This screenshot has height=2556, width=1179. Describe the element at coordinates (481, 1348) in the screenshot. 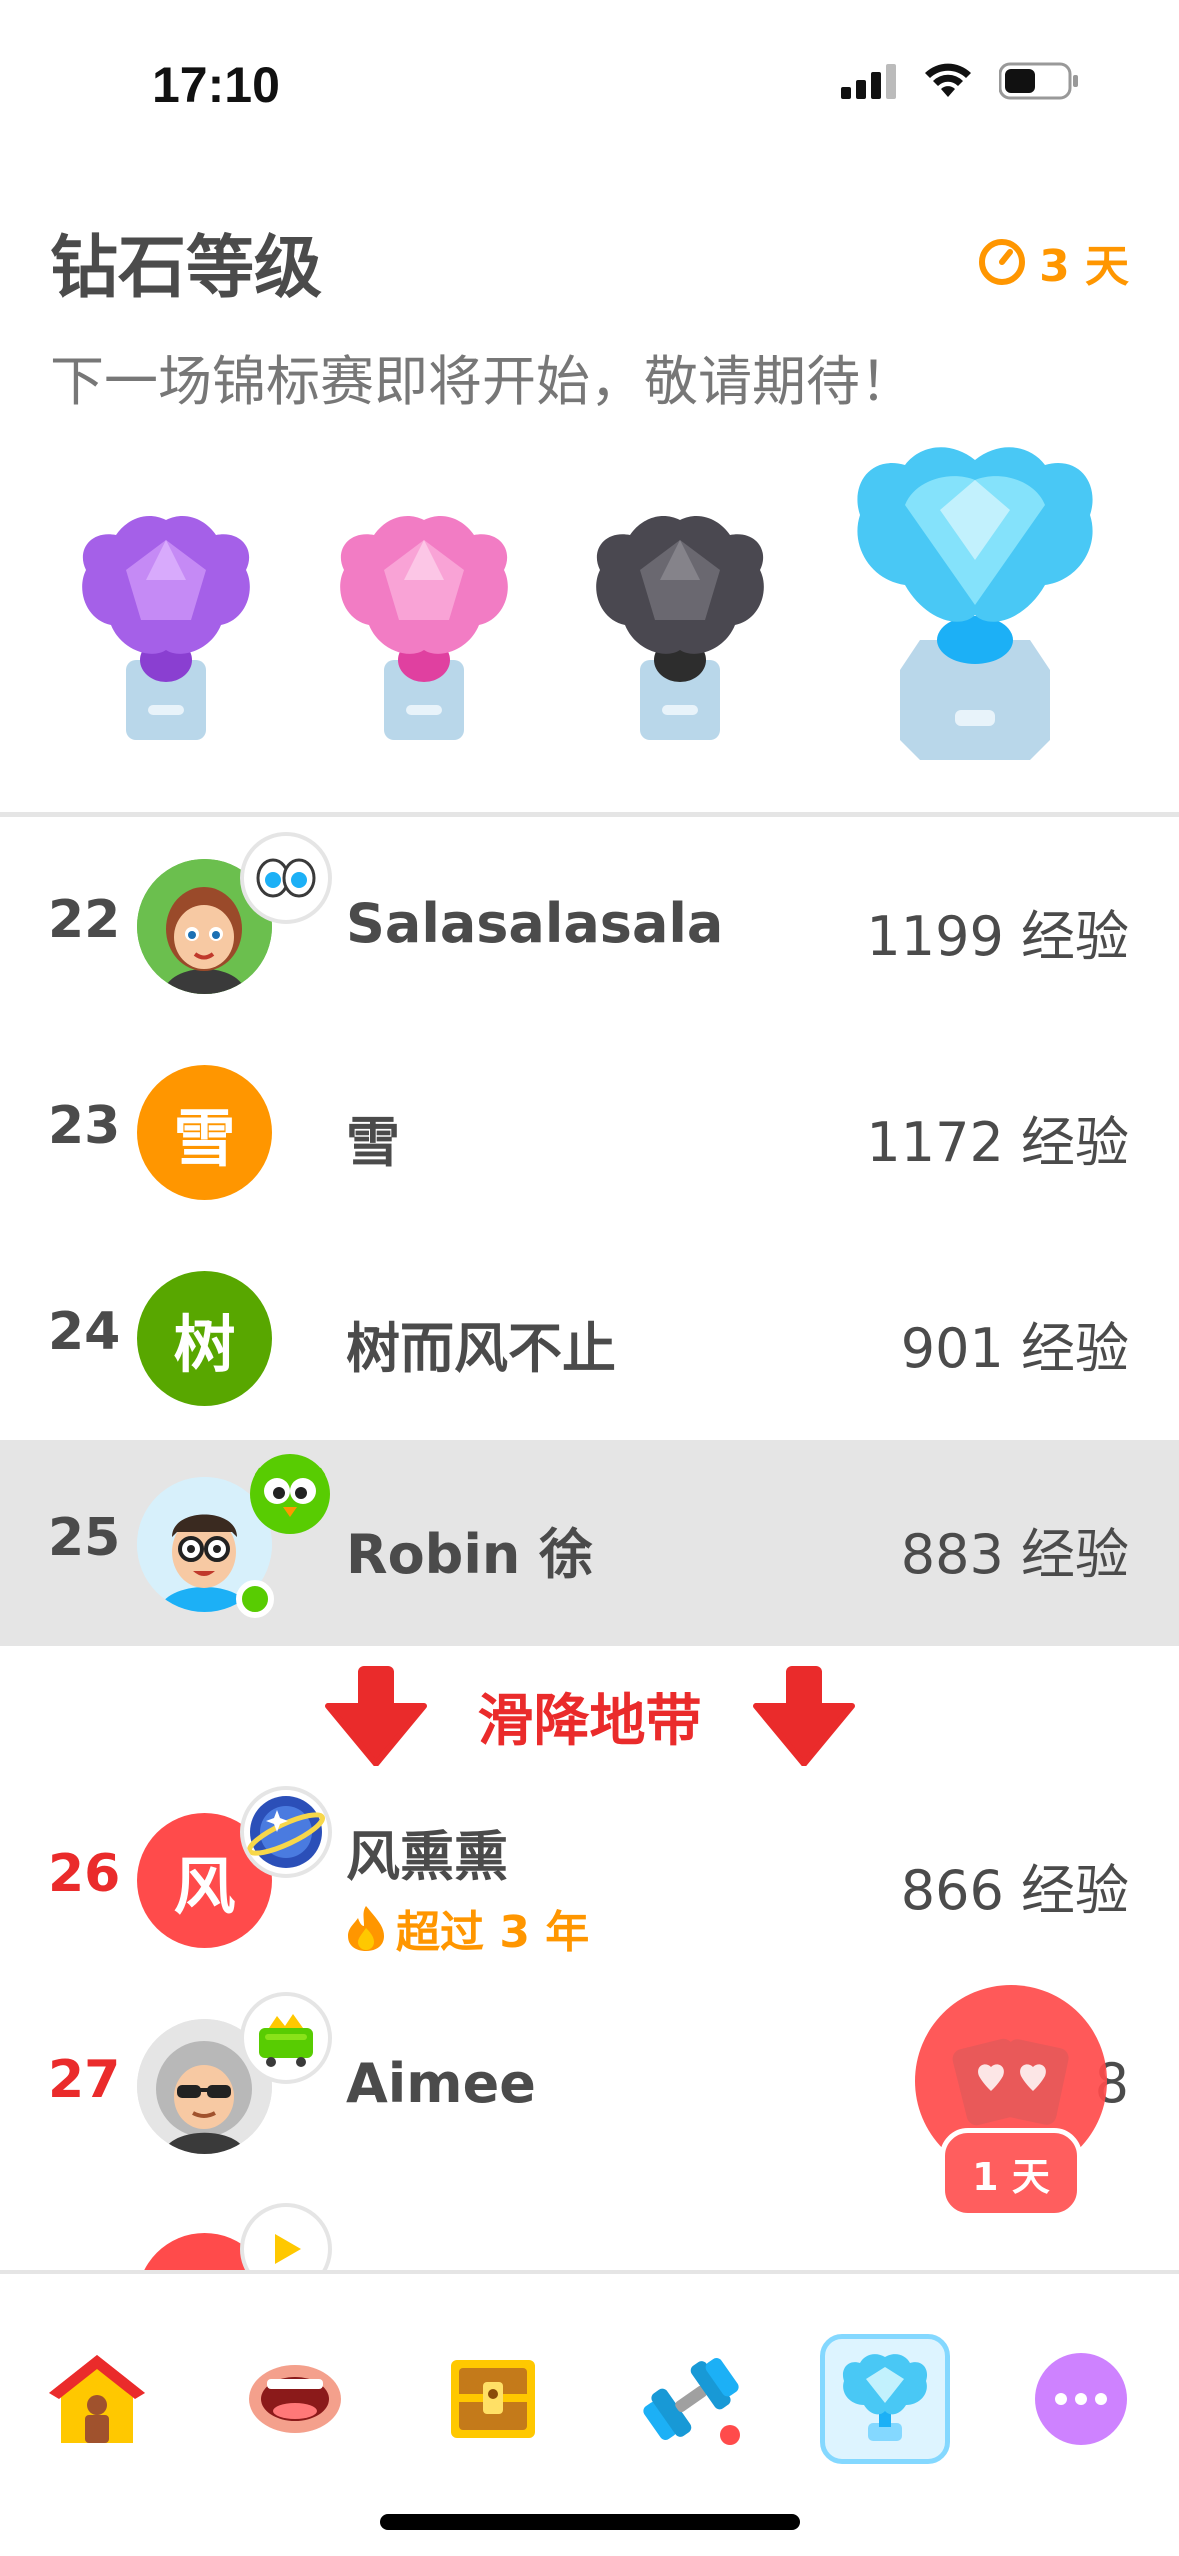

I see `user-name: 树而风不止` at that location.